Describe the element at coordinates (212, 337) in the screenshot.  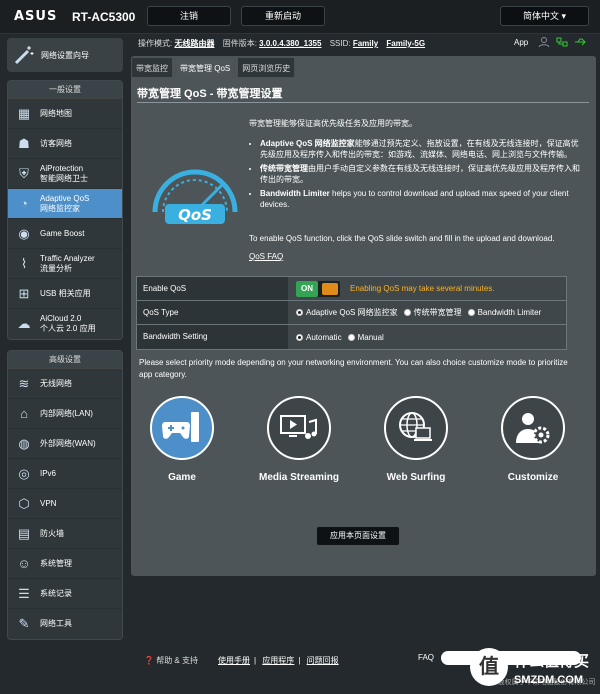
I see `bandwidth-setting-label: Bandwidth Setting` at that location.